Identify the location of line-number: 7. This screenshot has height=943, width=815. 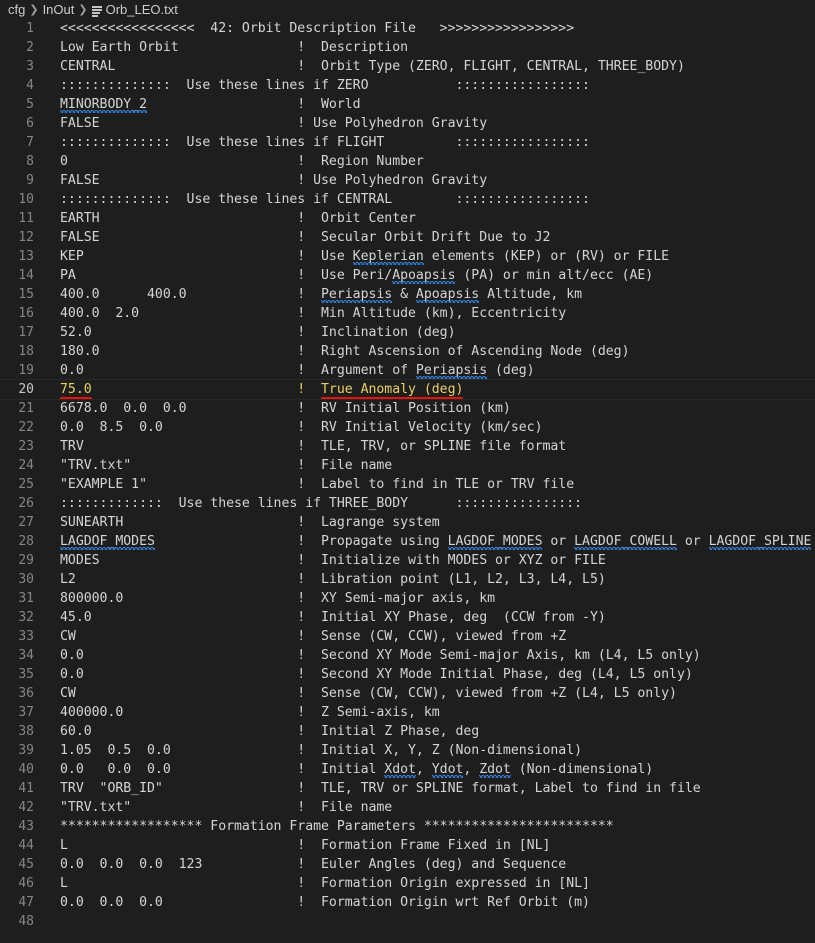
(30, 142).